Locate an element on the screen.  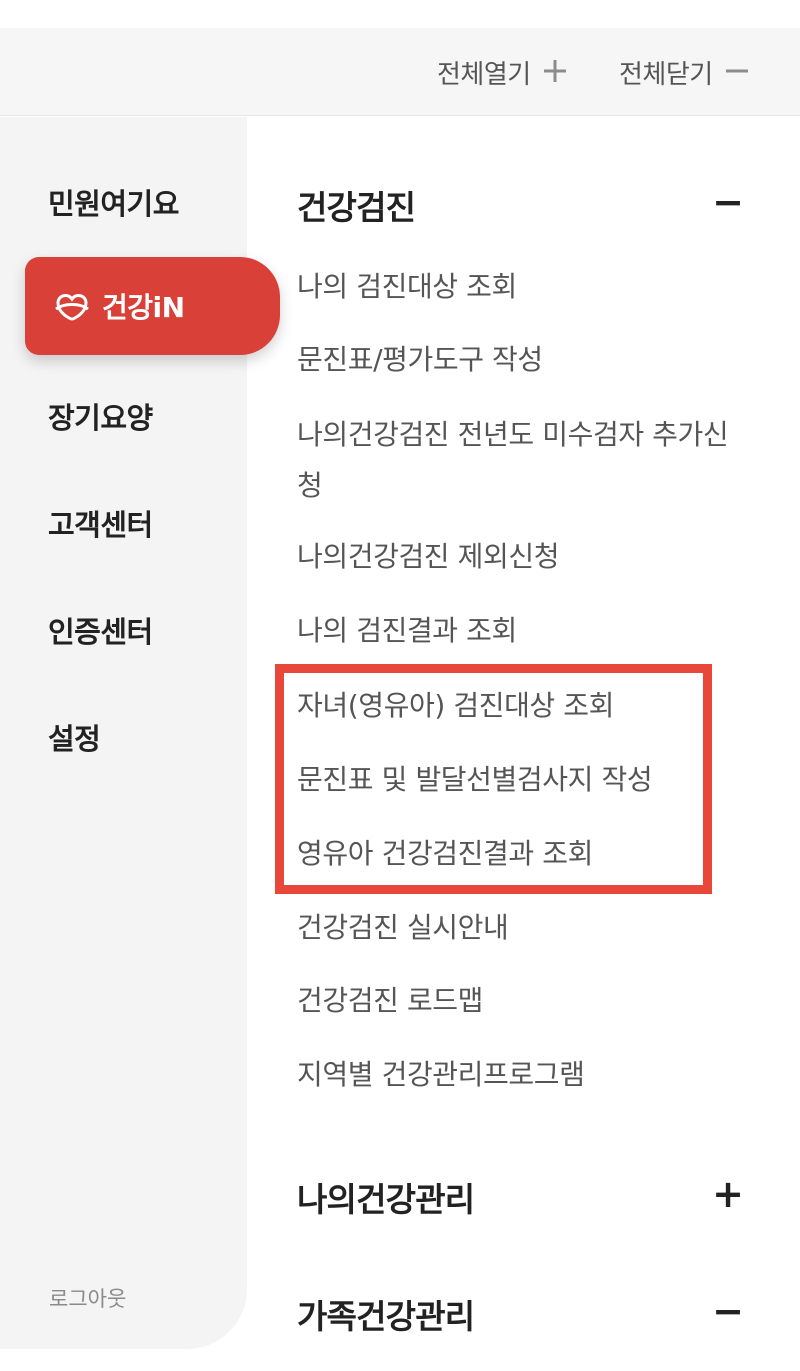
minus-icon is located at coordinates (737, 72).